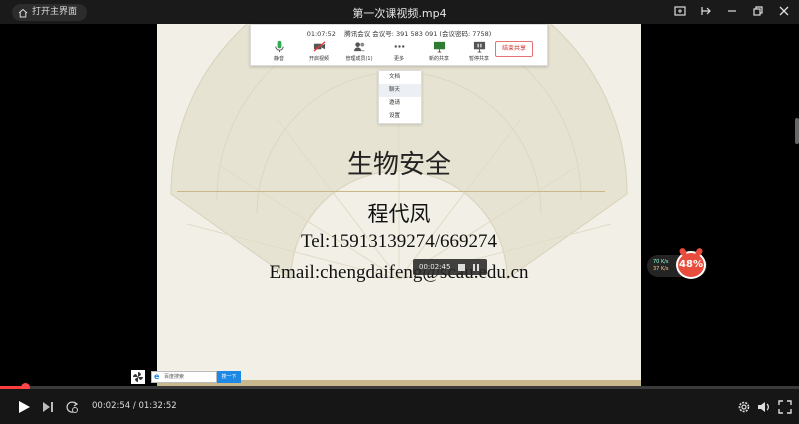 The image size is (799, 424). I want to click on network-percent-badge: 48%, so click(691, 265).